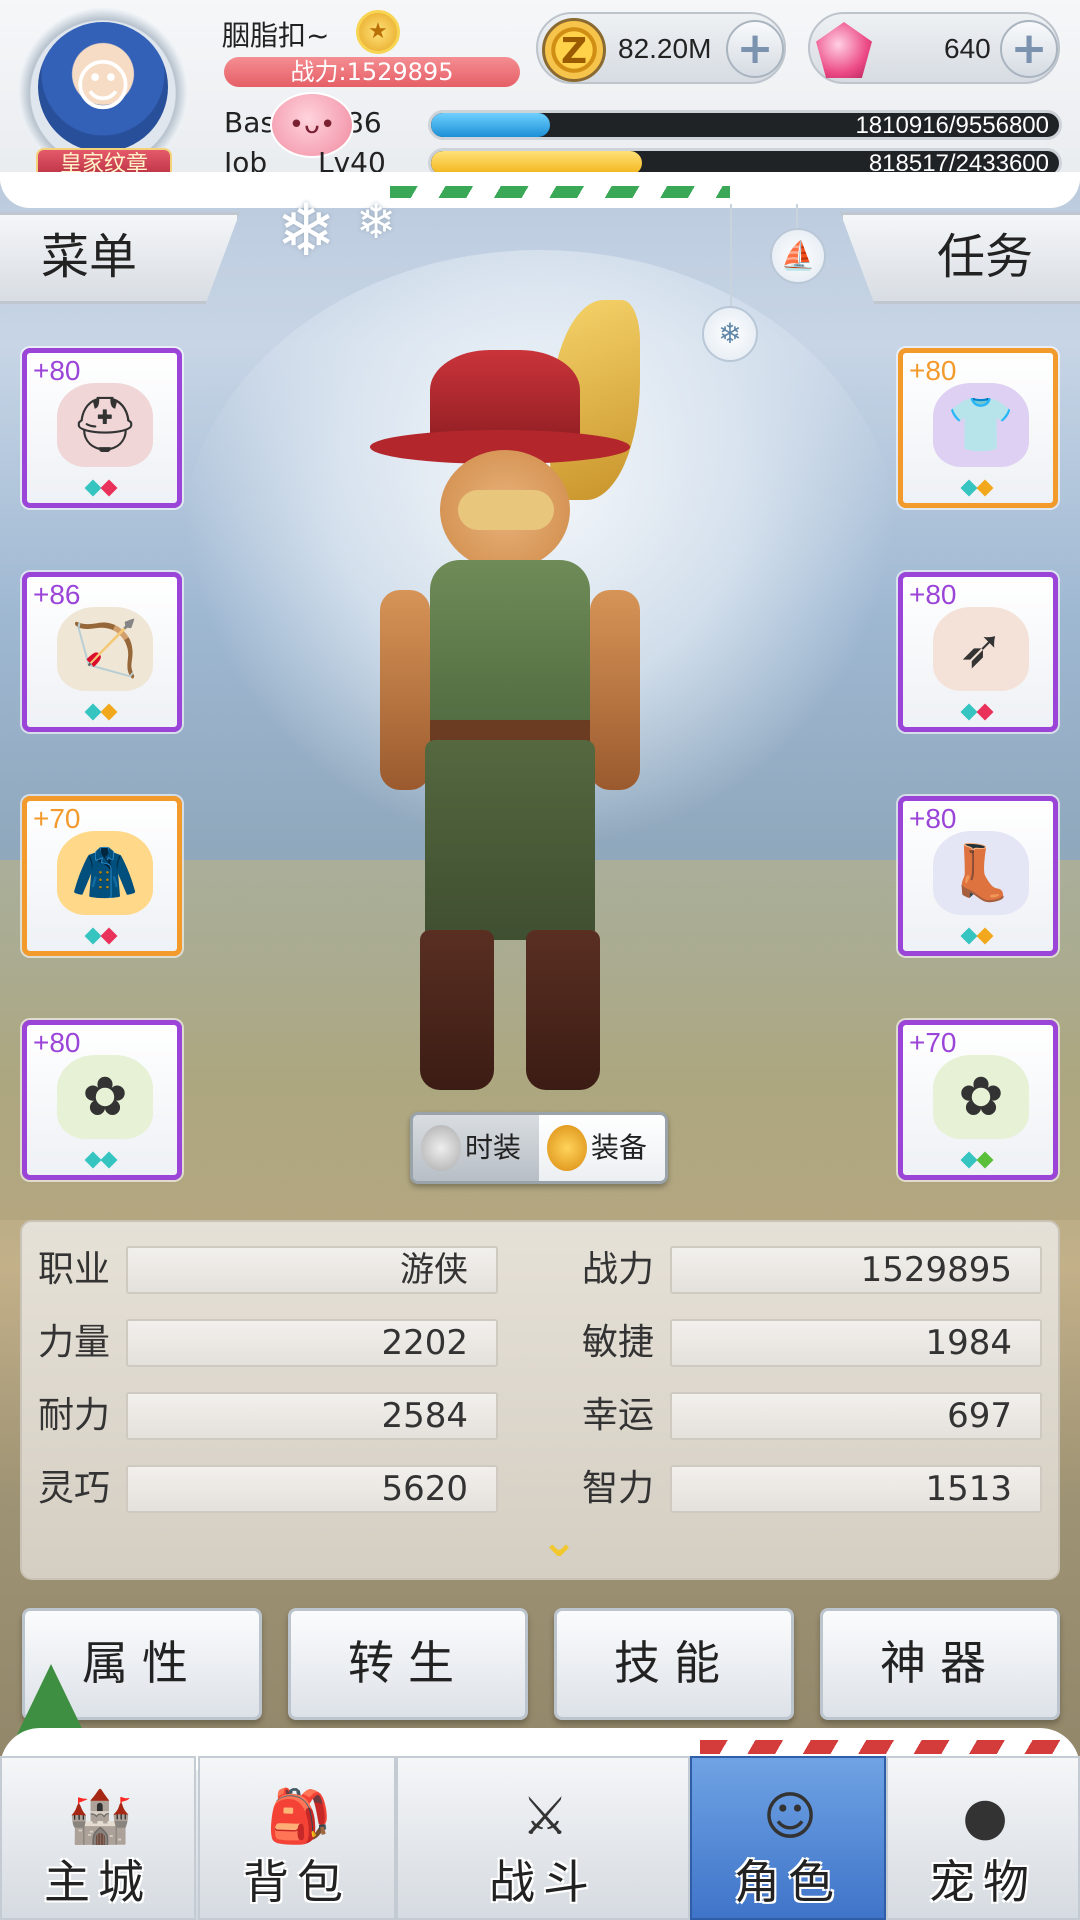 The image size is (1080, 1920). I want to click on gem-value: 640, so click(967, 48).